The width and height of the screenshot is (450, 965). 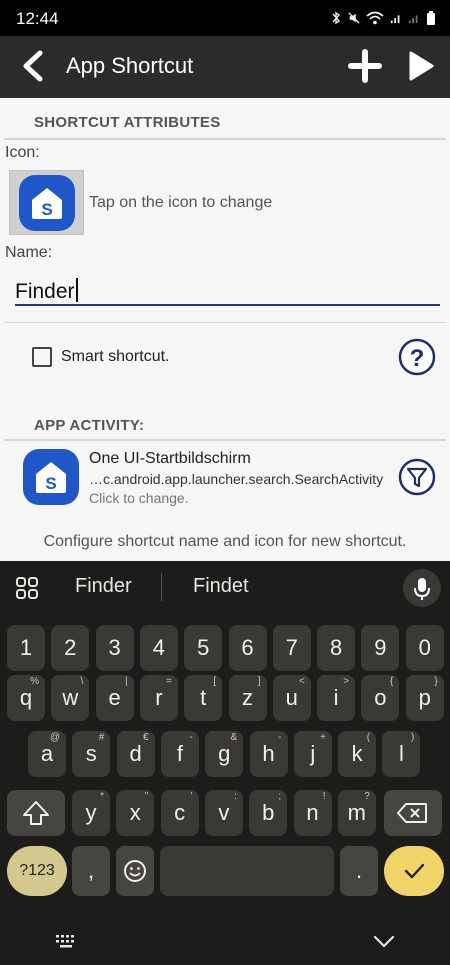 I want to click on shift-key, so click(x=36, y=813).